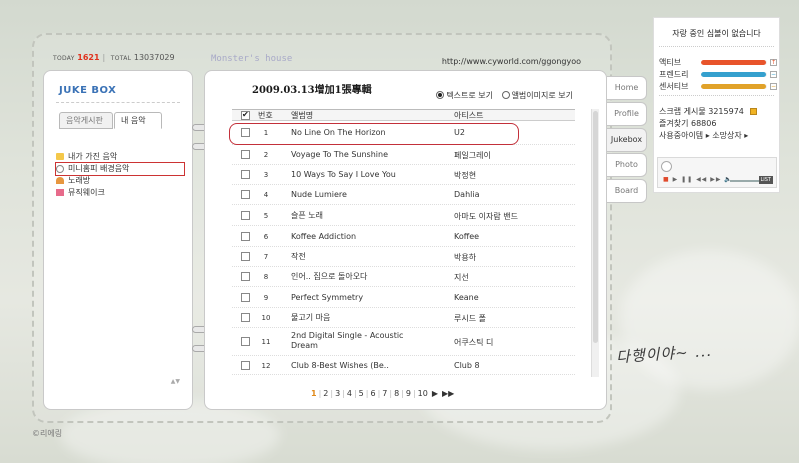 The height and width of the screenshot is (463, 799). Describe the element at coordinates (773, 62) in the screenshot. I see `stat-toggle-icon: ↑` at that location.